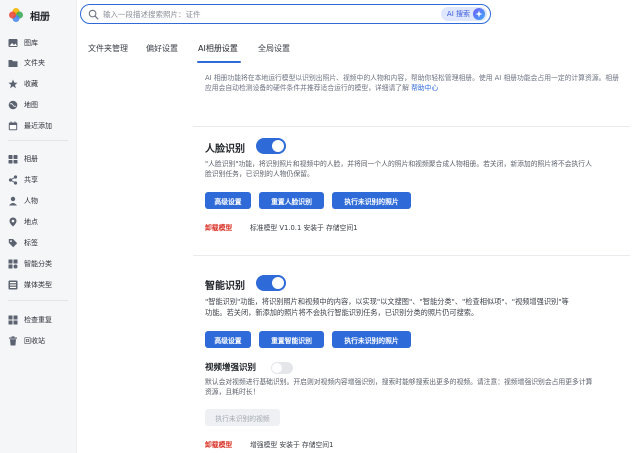 The image size is (640, 453). Describe the element at coordinates (23, 222) in the screenshot. I see `sidebar-item-places: 地点` at that location.